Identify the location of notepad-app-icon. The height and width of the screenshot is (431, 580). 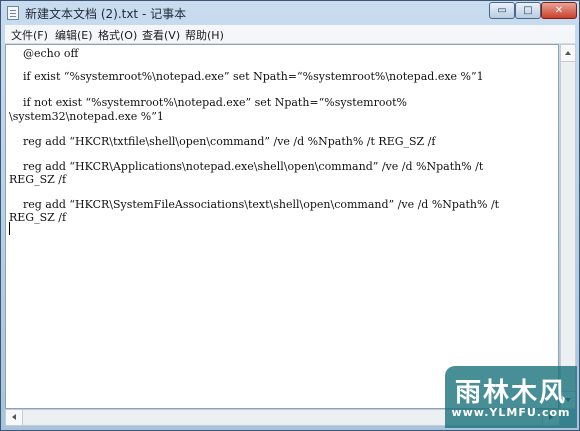
(13, 13).